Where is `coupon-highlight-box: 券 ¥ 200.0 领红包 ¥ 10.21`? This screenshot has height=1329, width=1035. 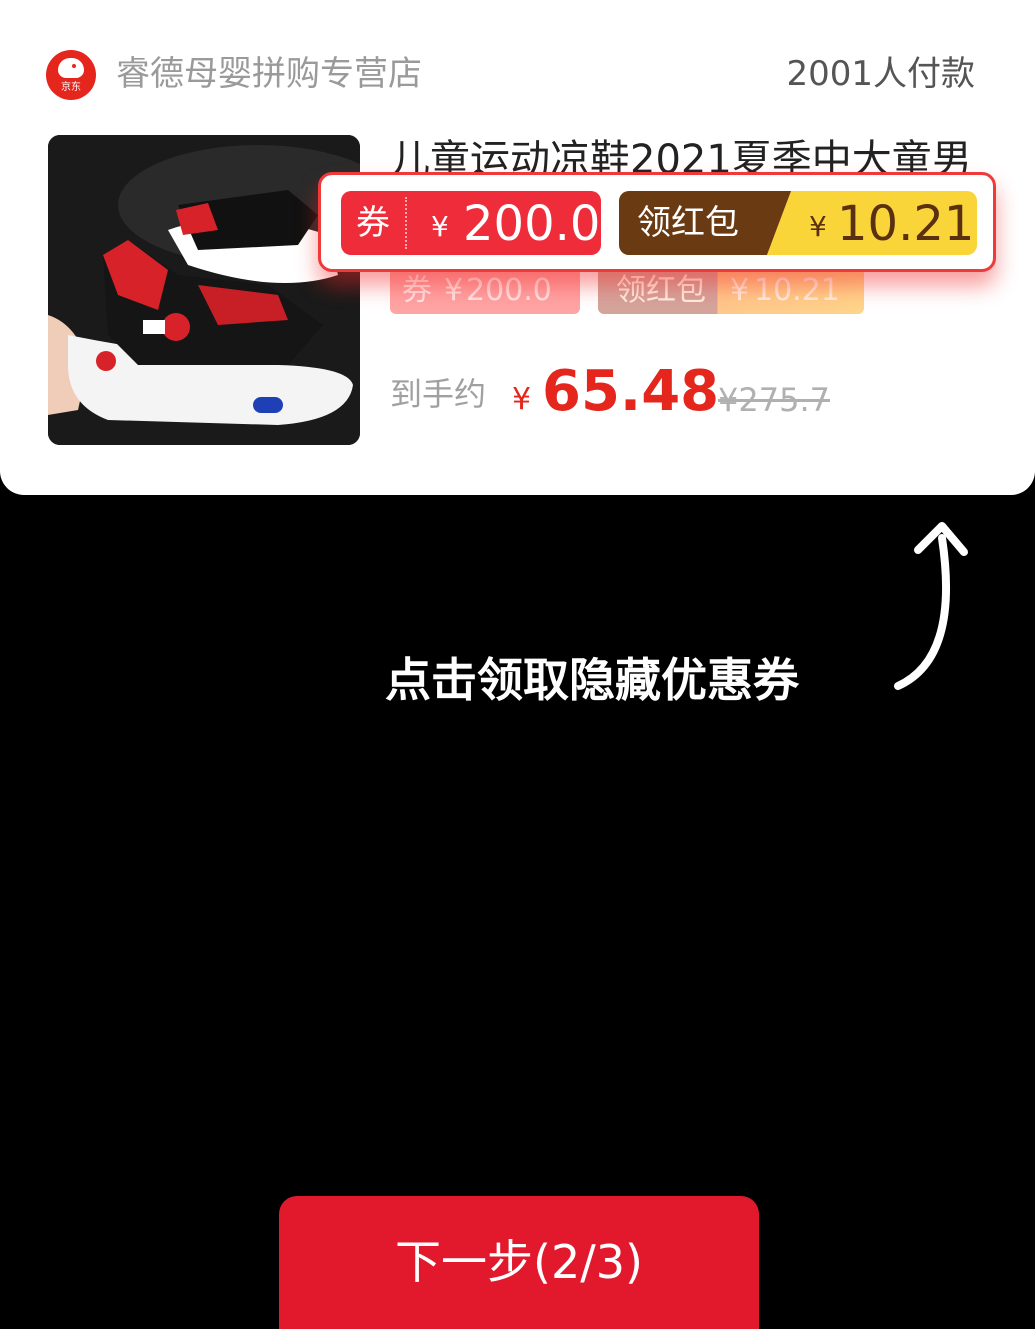 coupon-highlight-box: 券 ¥ 200.0 领红包 ¥ 10.21 is located at coordinates (657, 222).